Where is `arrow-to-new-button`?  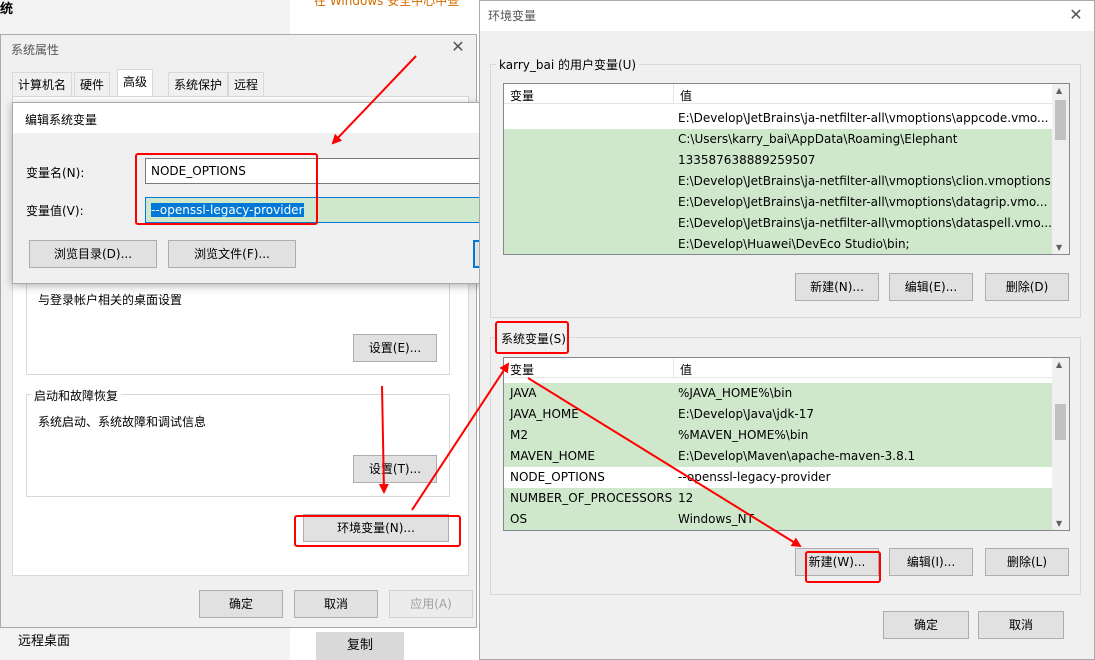
arrow-to-new-button is located at coordinates (664, 462).